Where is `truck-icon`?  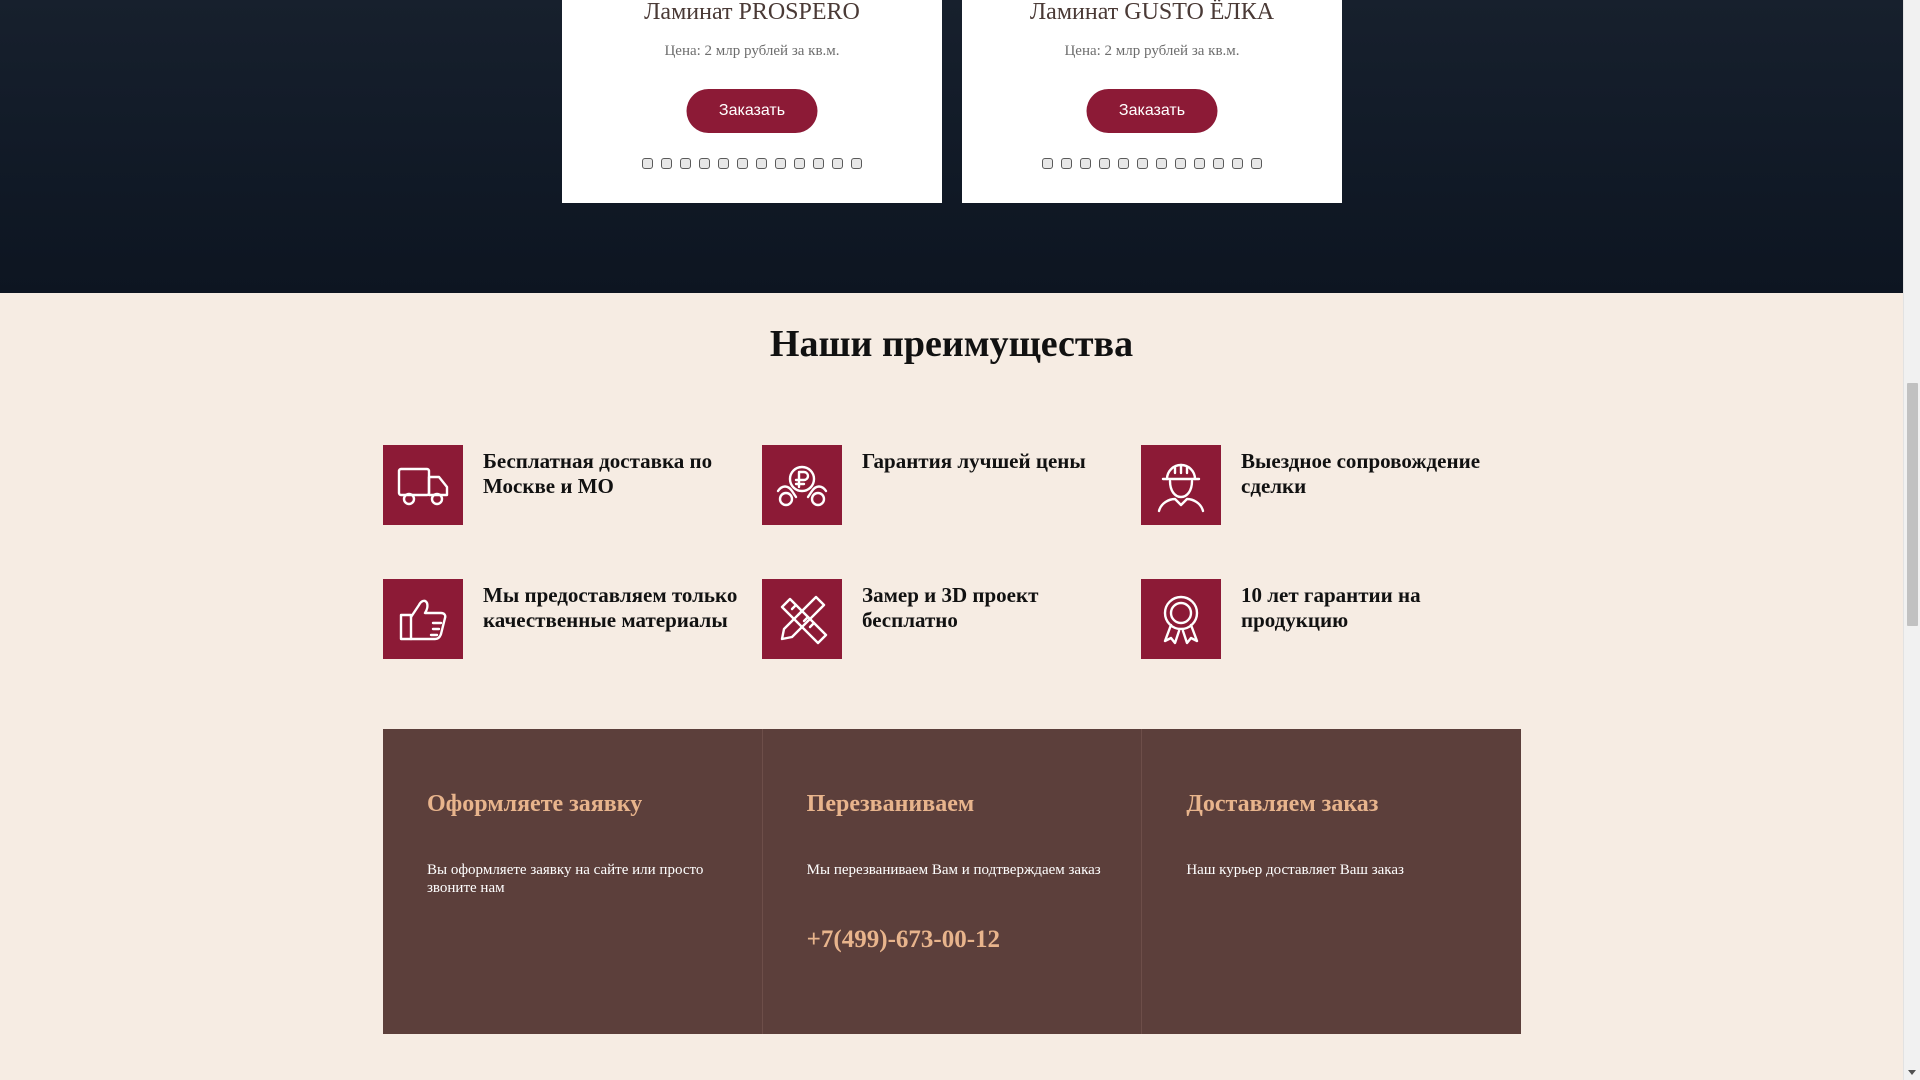
truck-icon is located at coordinates (423, 485).